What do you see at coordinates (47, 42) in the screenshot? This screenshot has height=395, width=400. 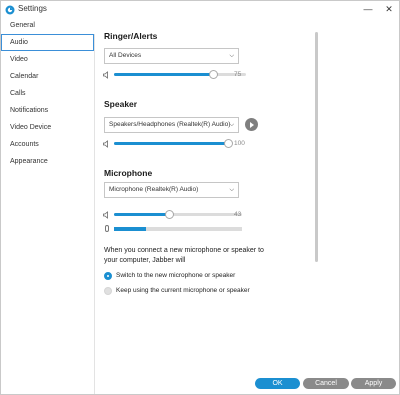 I see `sidebar-item-audio: Audio` at bounding box center [47, 42].